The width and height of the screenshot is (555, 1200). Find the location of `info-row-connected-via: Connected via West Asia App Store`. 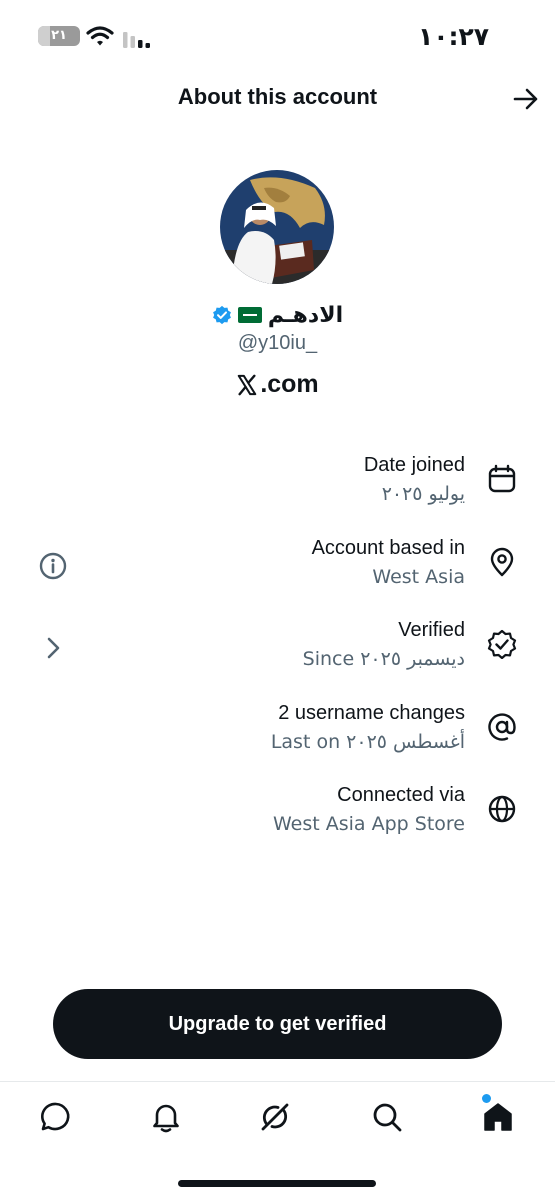

info-row-connected-via: Connected via West Asia App Store is located at coordinates (277, 822).